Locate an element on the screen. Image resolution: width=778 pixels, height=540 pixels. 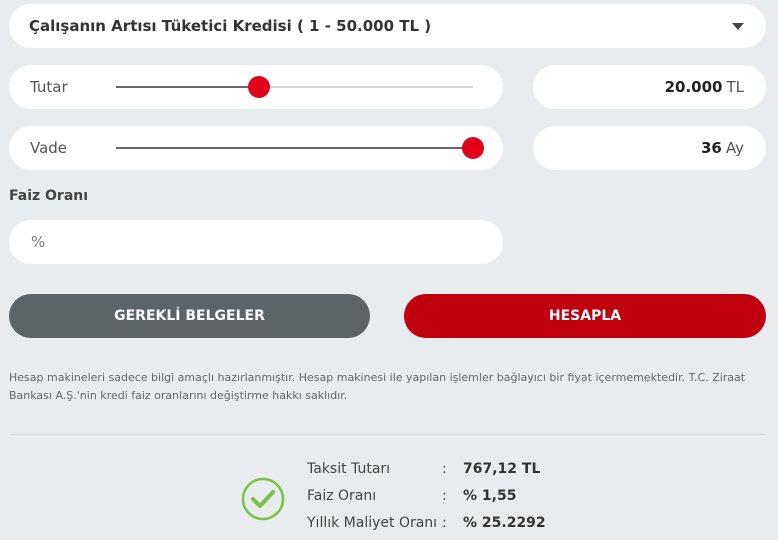
term-label: Vade is located at coordinates (49, 148).